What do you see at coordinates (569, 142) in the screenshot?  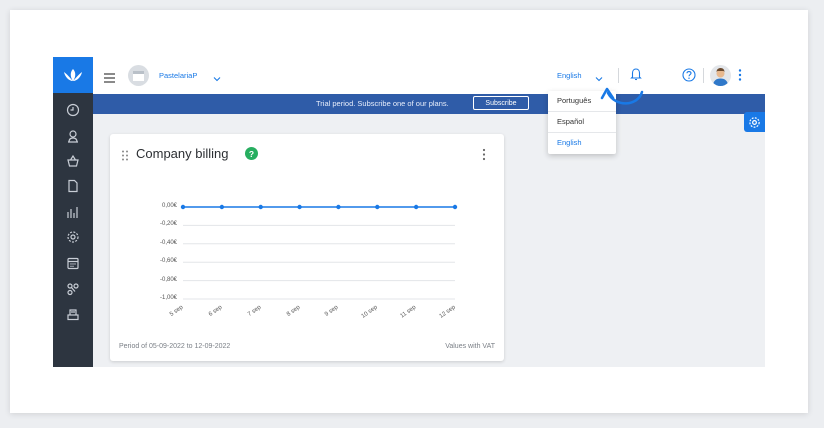 I see `language-option-english: English` at bounding box center [569, 142].